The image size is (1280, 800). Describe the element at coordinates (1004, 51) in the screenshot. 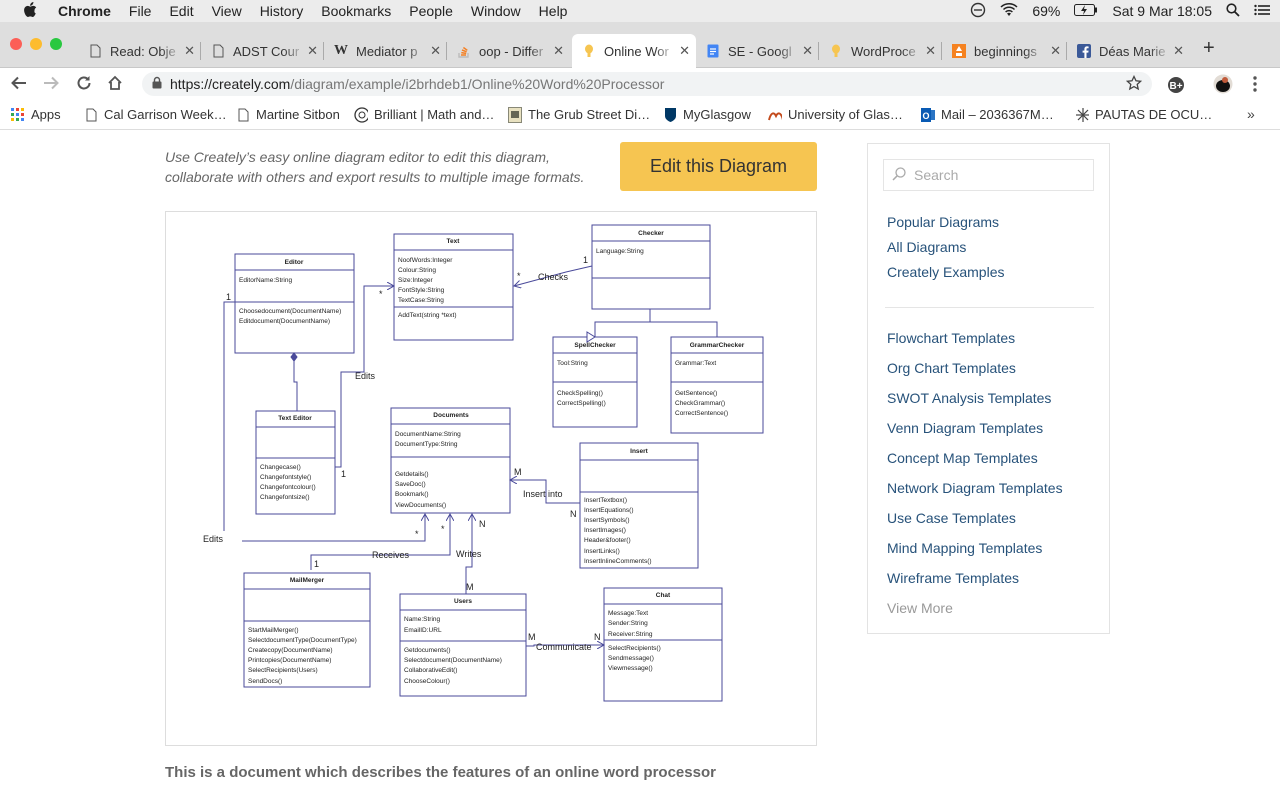

I see `tab-beginnings: beginnings ✕` at that location.